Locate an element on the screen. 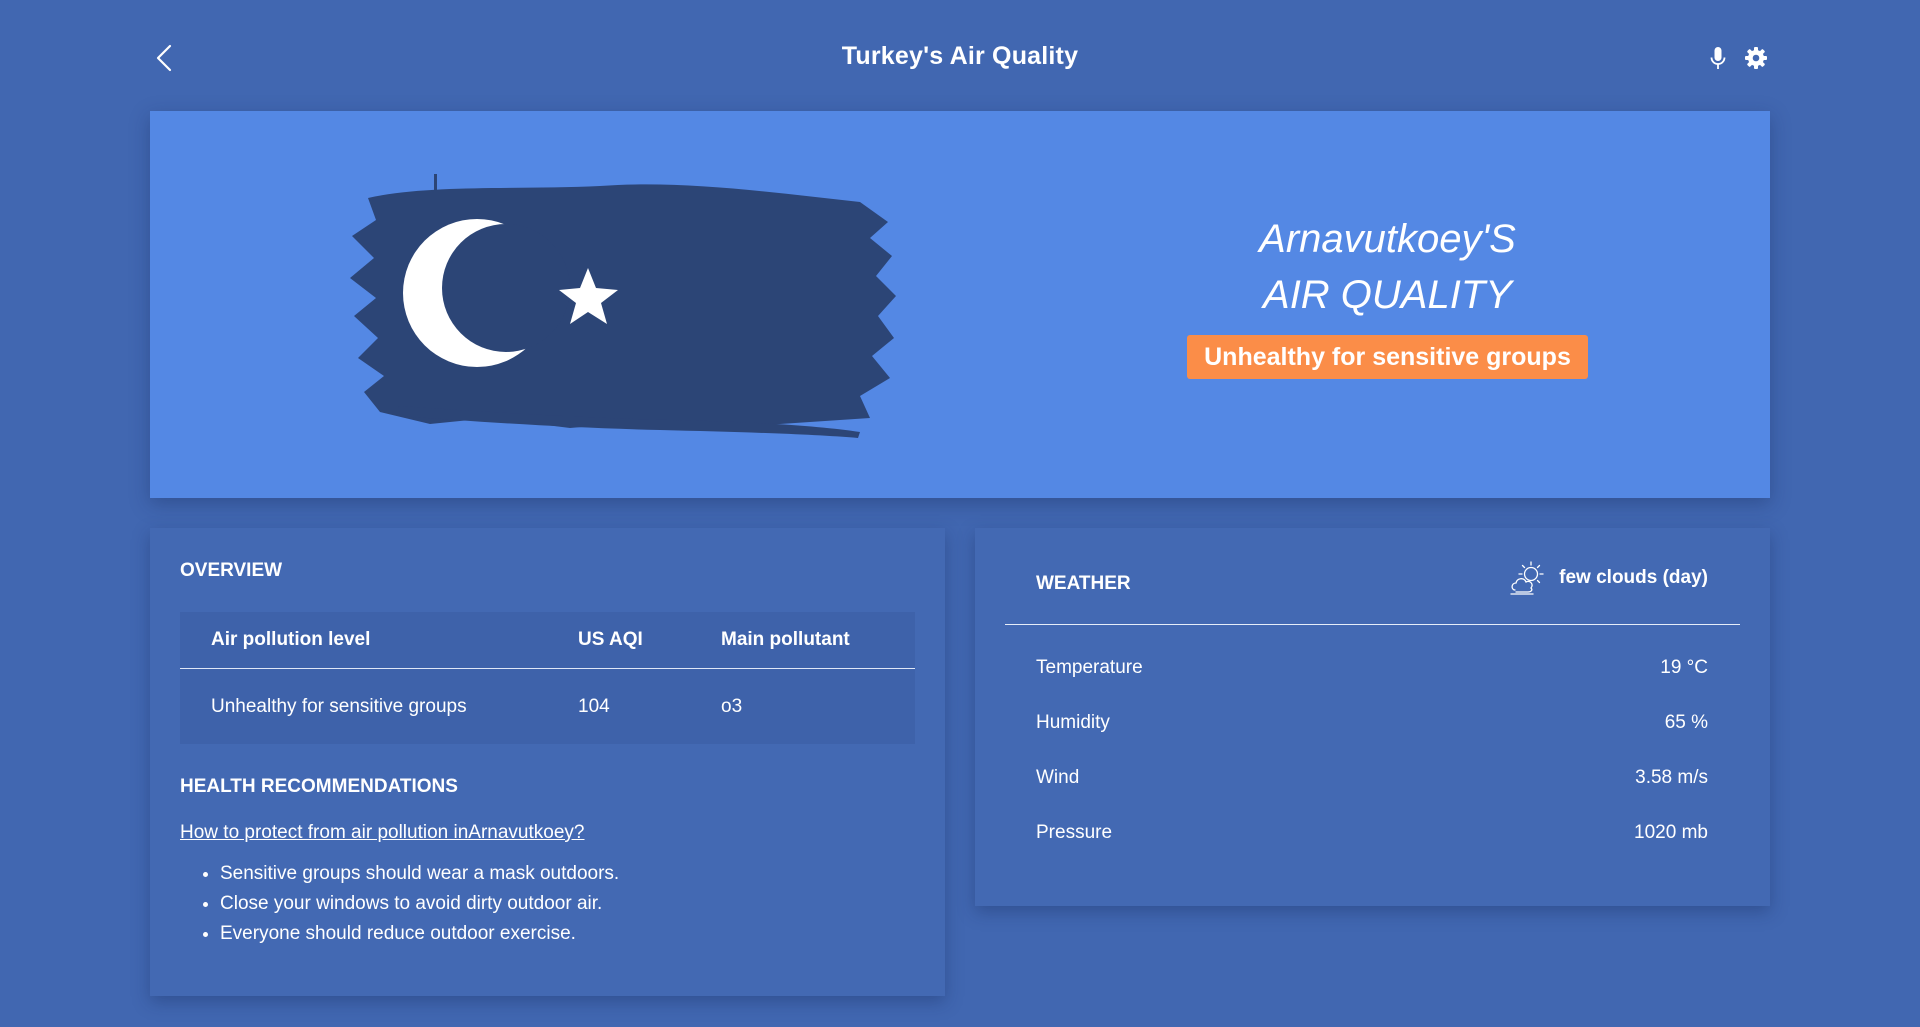 Image resolution: width=1920 pixels, height=1027 pixels. weather-row-pressure: Pressure 1020 mb is located at coordinates (1372, 833).